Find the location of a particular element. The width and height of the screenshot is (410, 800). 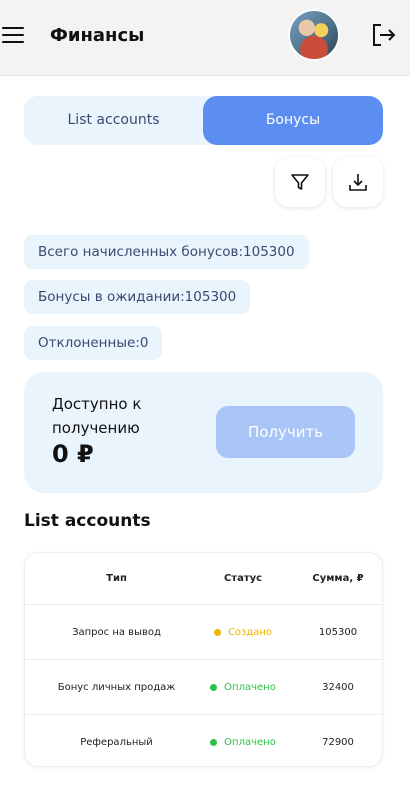

tab-bonuses: Бонусы is located at coordinates (293, 120).